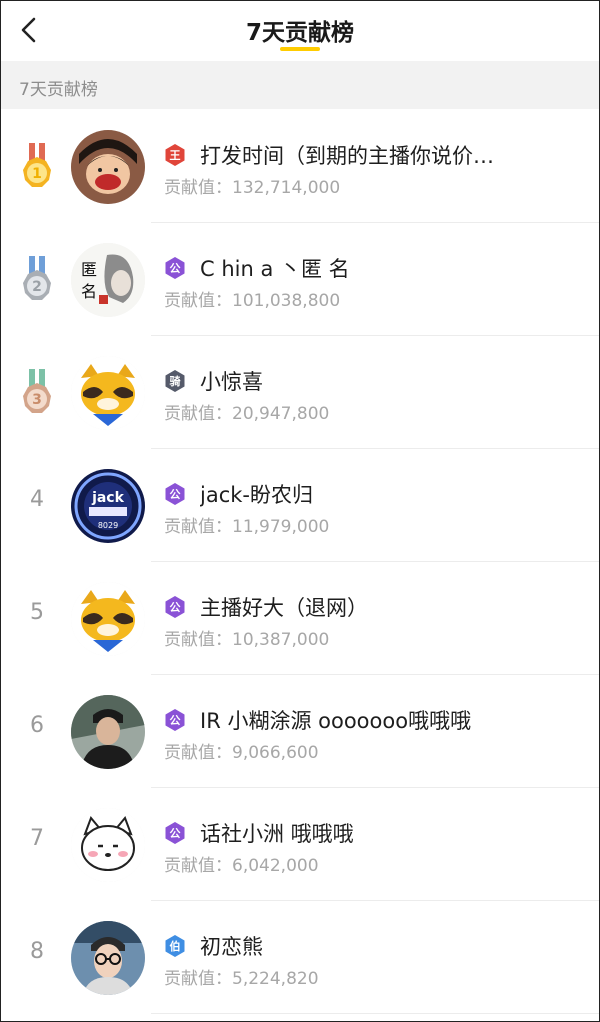 The image size is (600, 1022). Describe the element at coordinates (37, 725) in the screenshot. I see `rank-number: 6` at that location.